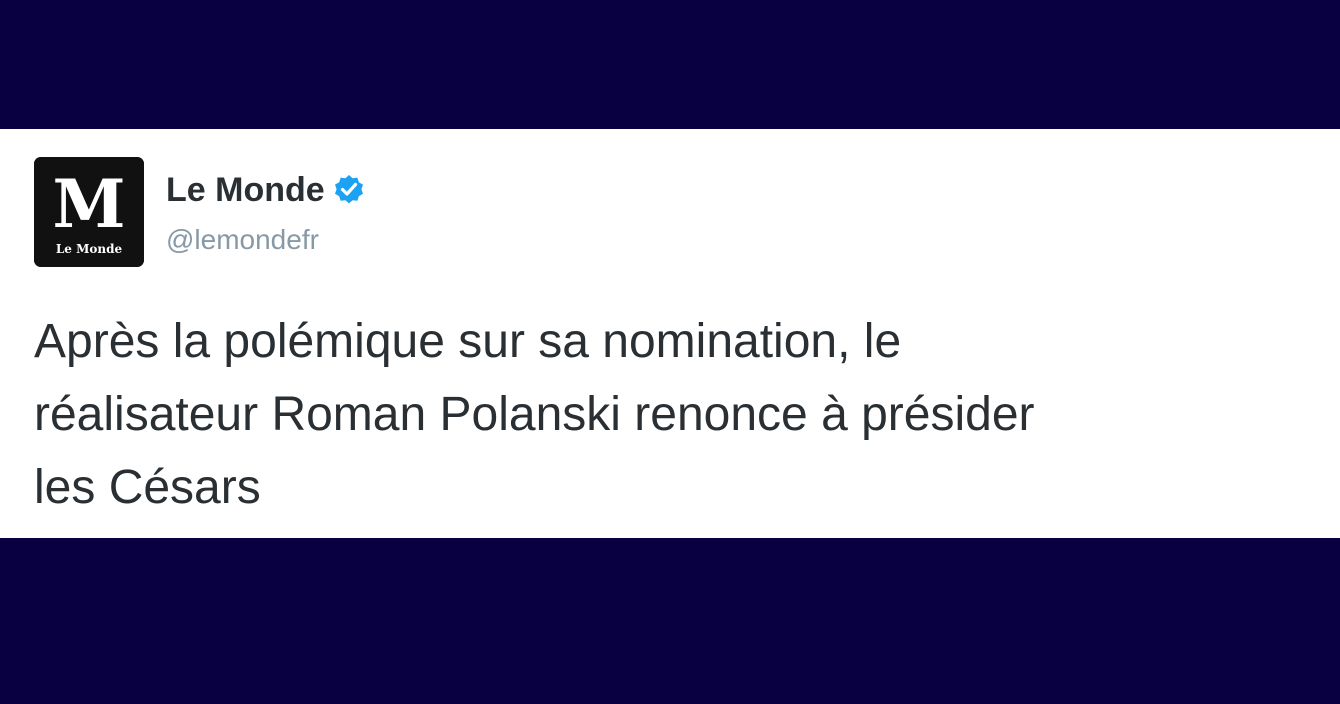  Describe the element at coordinates (349, 190) in the screenshot. I see `verified-badge-icon` at that location.